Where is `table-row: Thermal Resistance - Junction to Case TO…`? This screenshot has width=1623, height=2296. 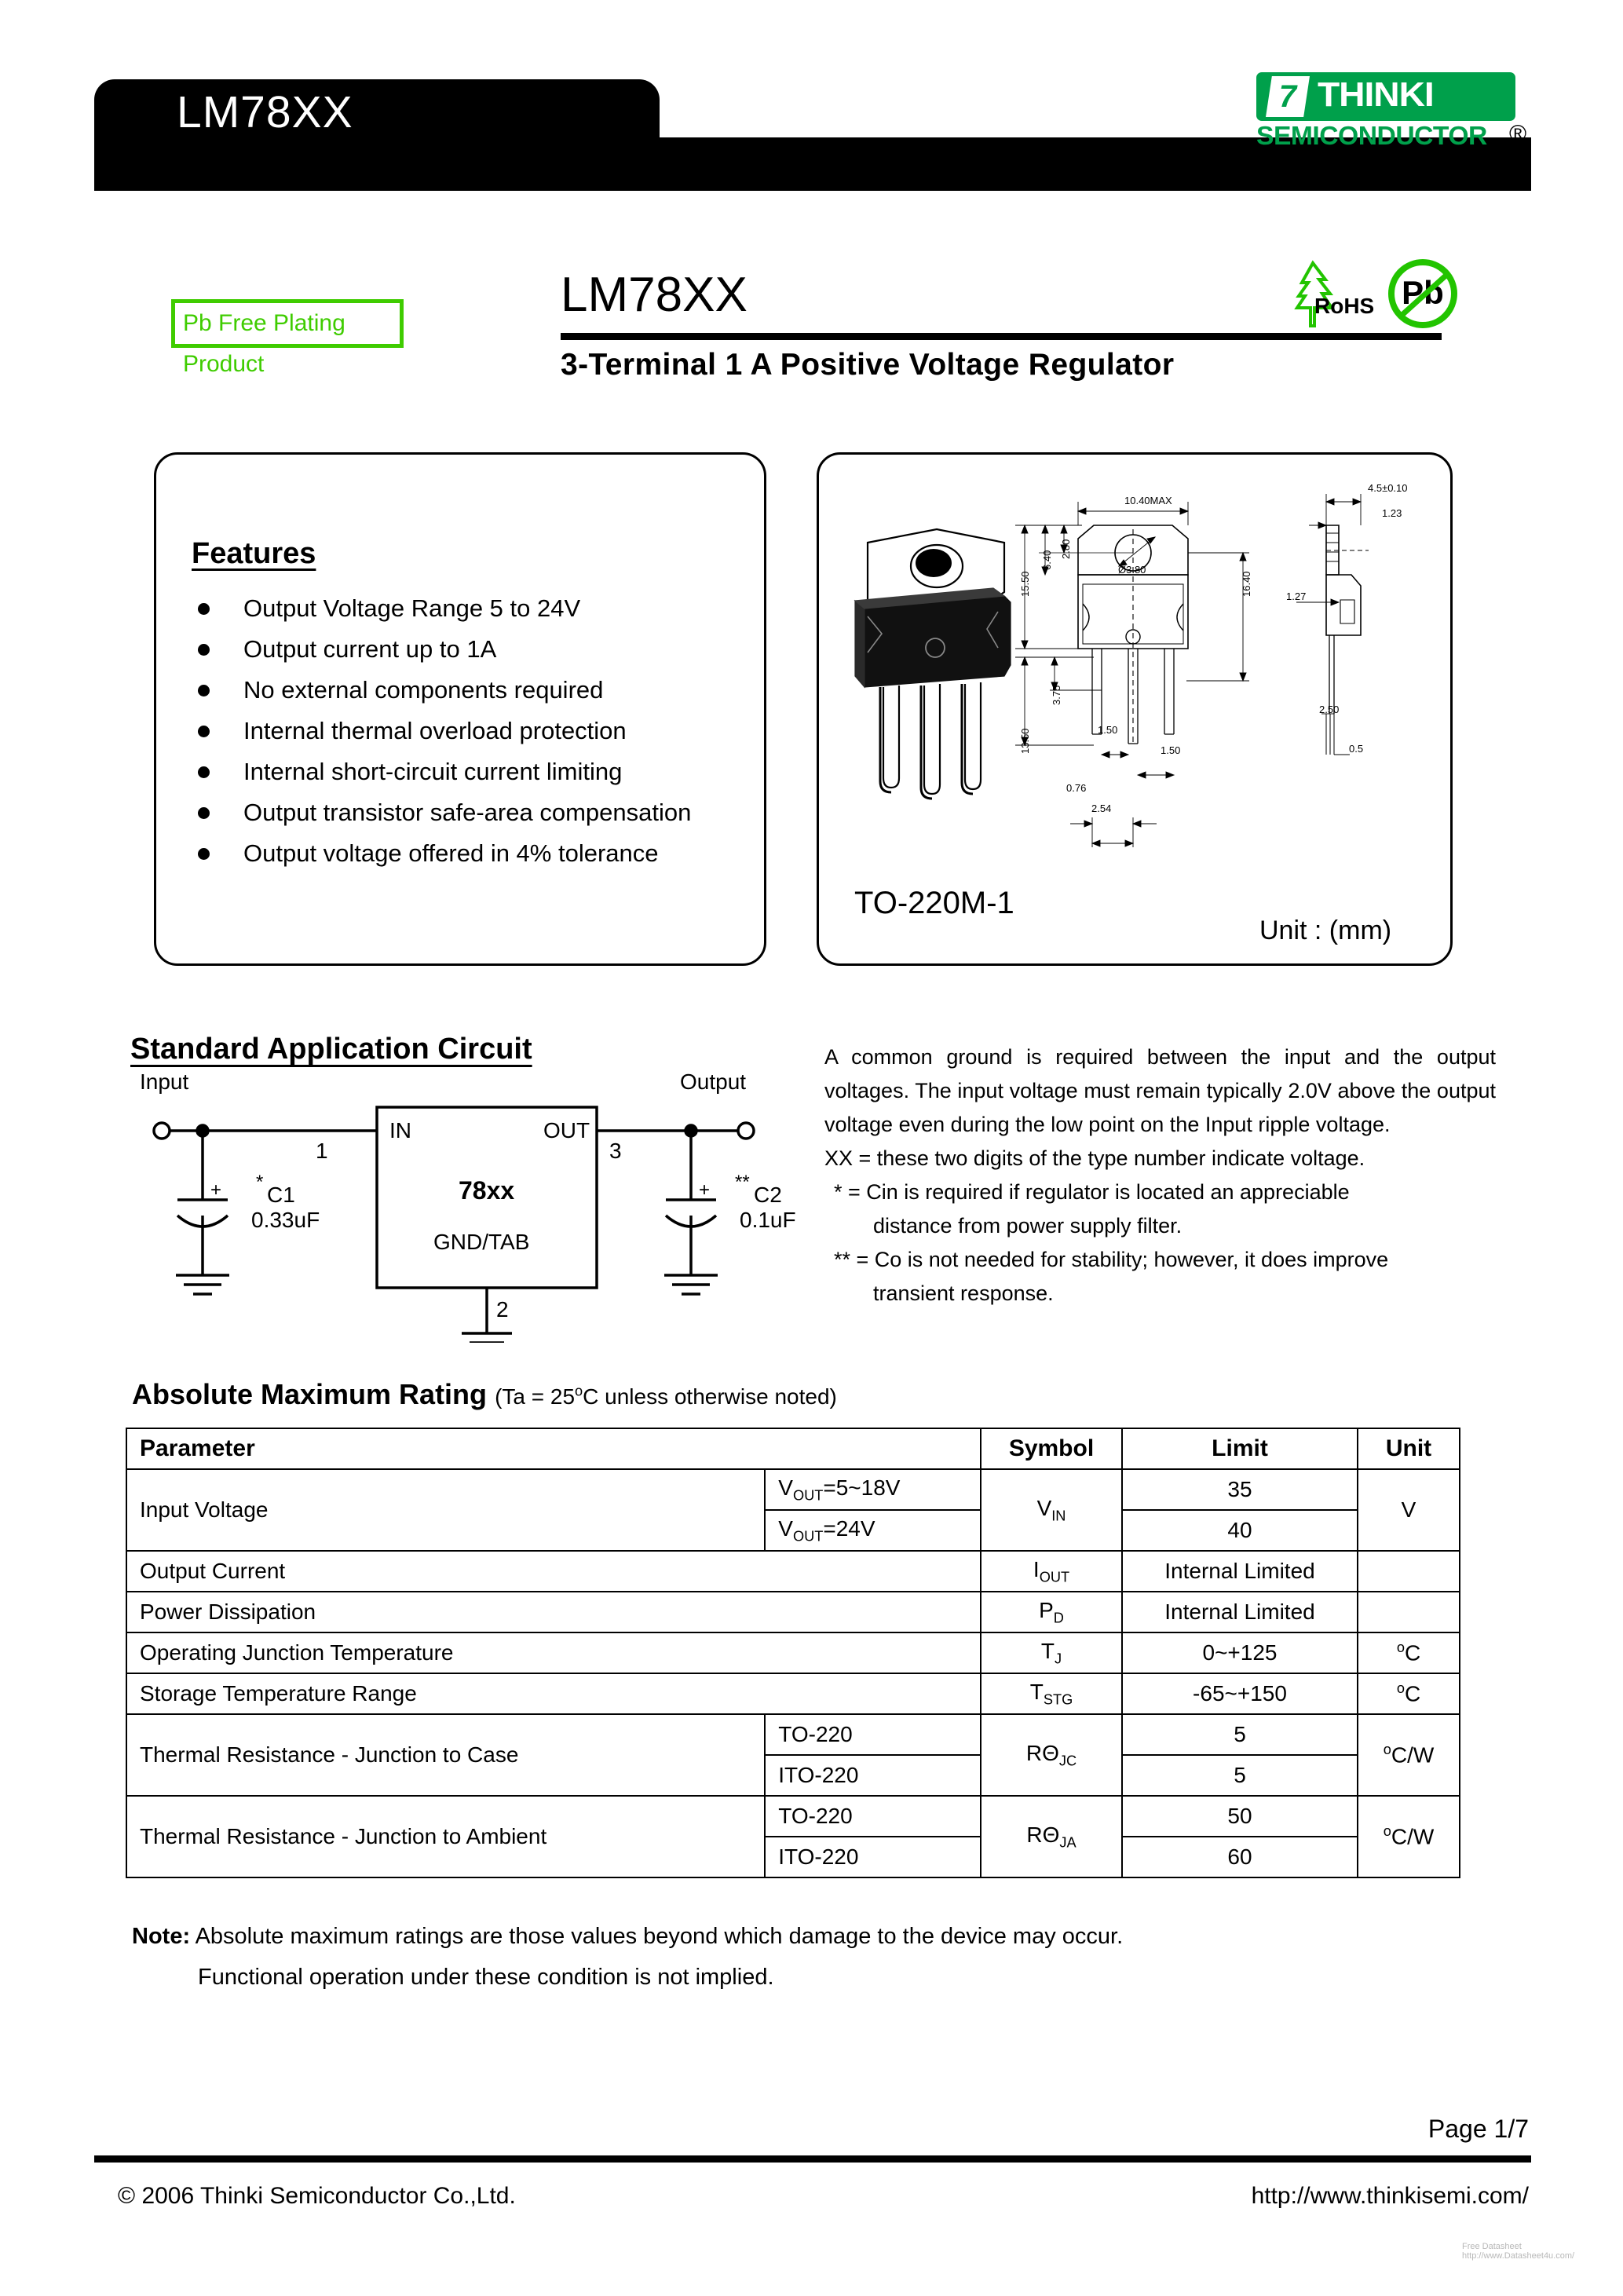
table-row: Thermal Resistance - Junction to Case TO… is located at coordinates (792, 1755).